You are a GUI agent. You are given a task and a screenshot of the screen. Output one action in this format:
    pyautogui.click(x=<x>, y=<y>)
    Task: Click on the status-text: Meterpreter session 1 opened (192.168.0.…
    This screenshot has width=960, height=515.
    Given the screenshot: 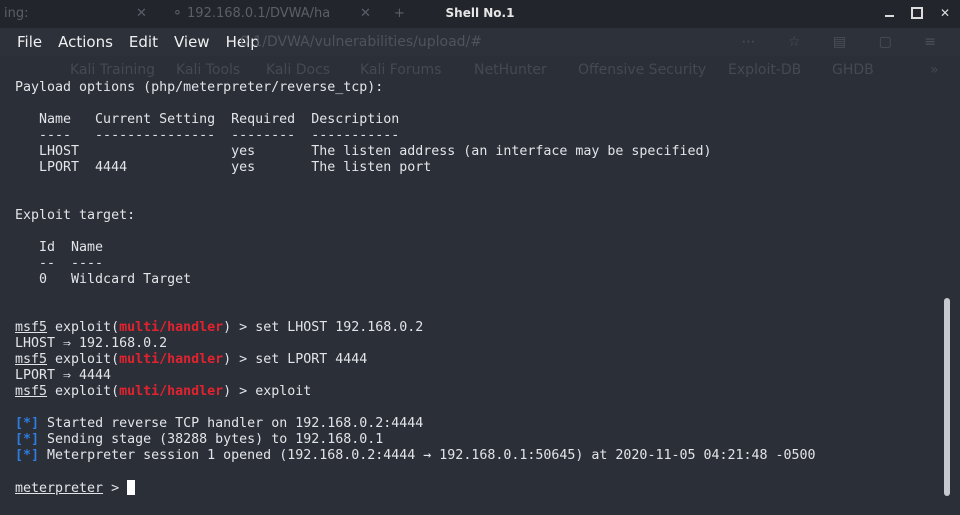 What is the action you would take?
    pyautogui.click(x=427, y=455)
    